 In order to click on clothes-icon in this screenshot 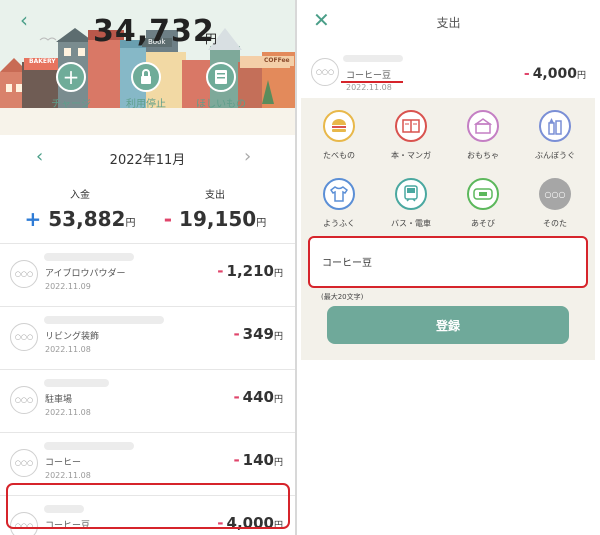, I will do `click(339, 194)`.